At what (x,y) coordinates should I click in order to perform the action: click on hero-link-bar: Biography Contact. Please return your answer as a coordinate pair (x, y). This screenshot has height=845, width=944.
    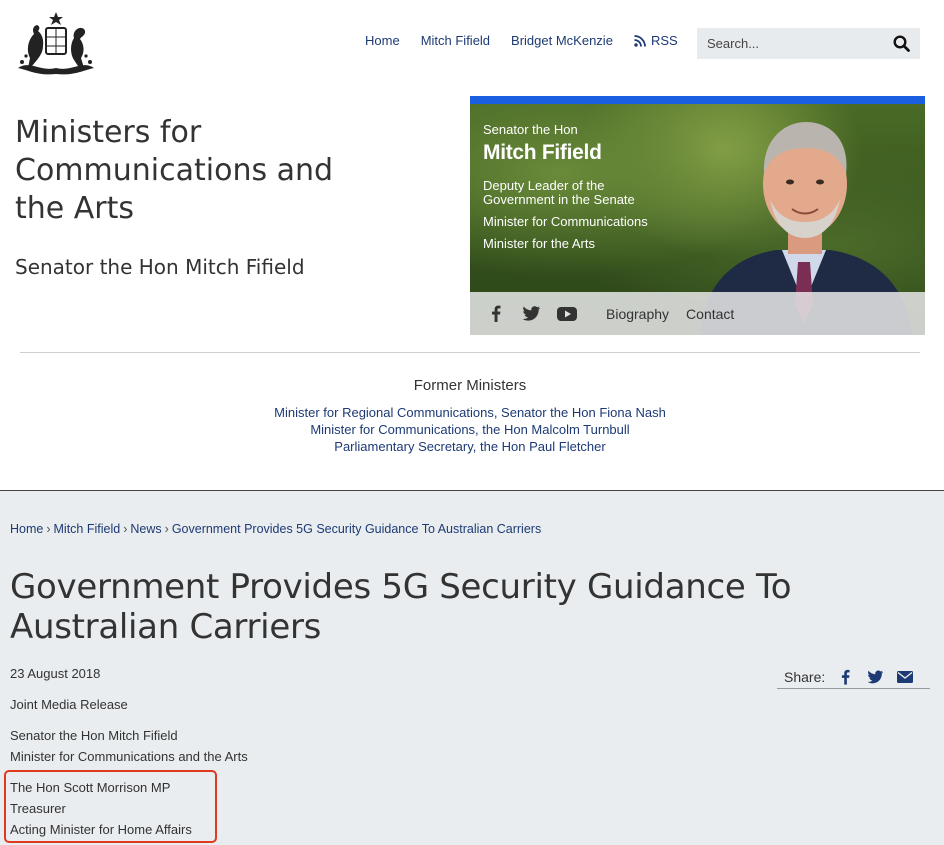
    Looking at the image, I should click on (697, 313).